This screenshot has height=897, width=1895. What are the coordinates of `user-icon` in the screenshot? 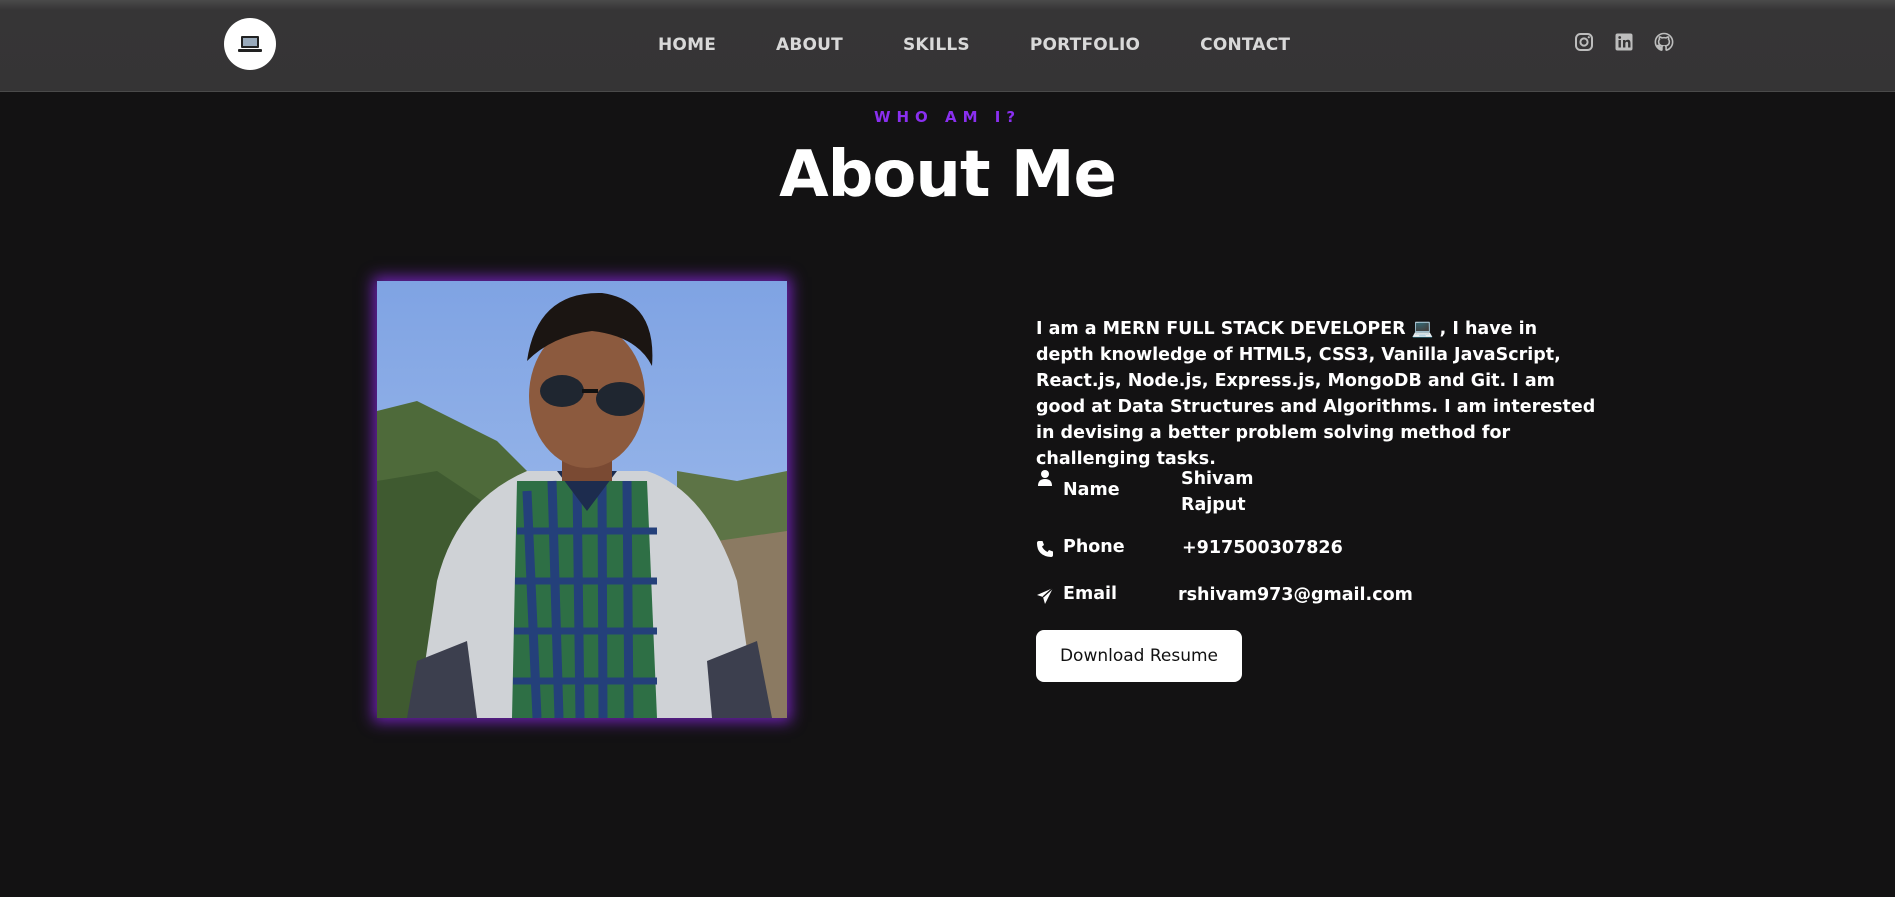 It's located at (1045, 478).